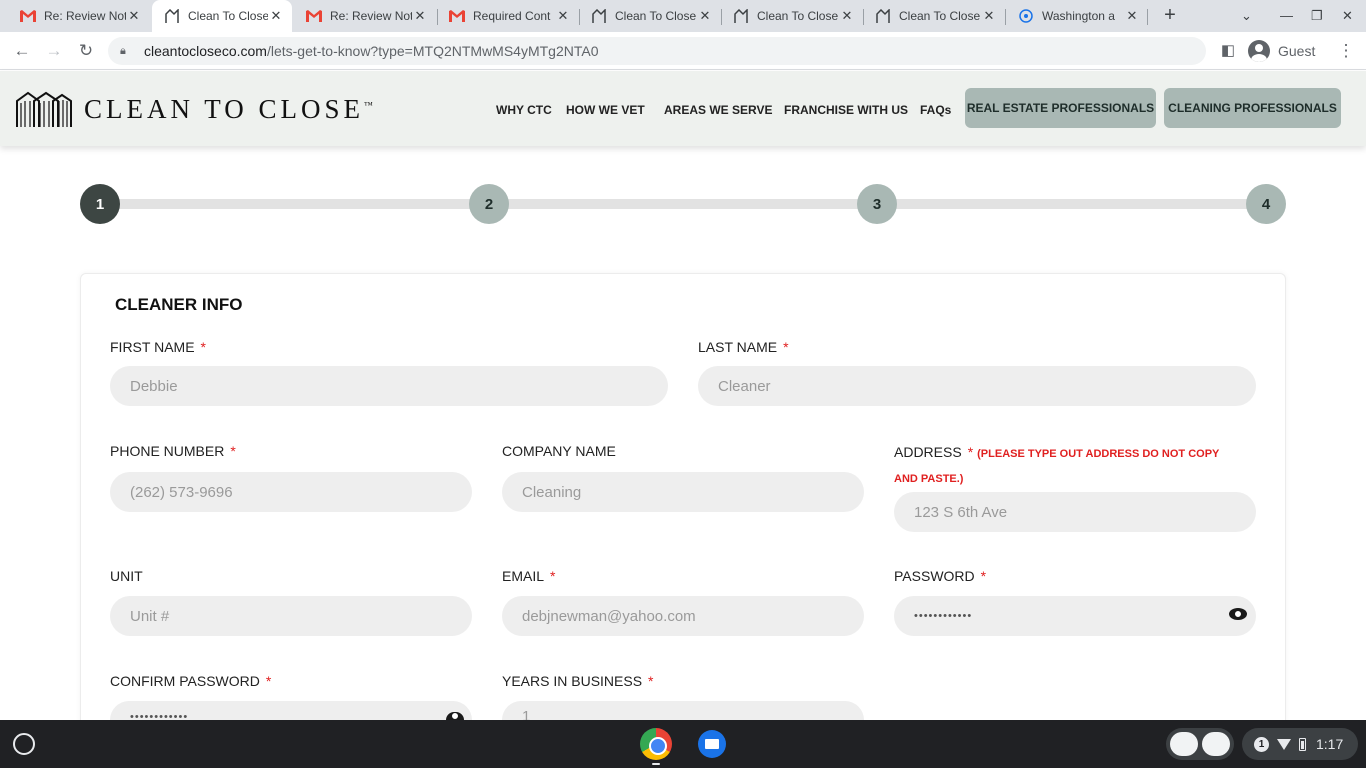  Describe the element at coordinates (1297, 51) in the screenshot. I see `profile-label: Guest` at that location.